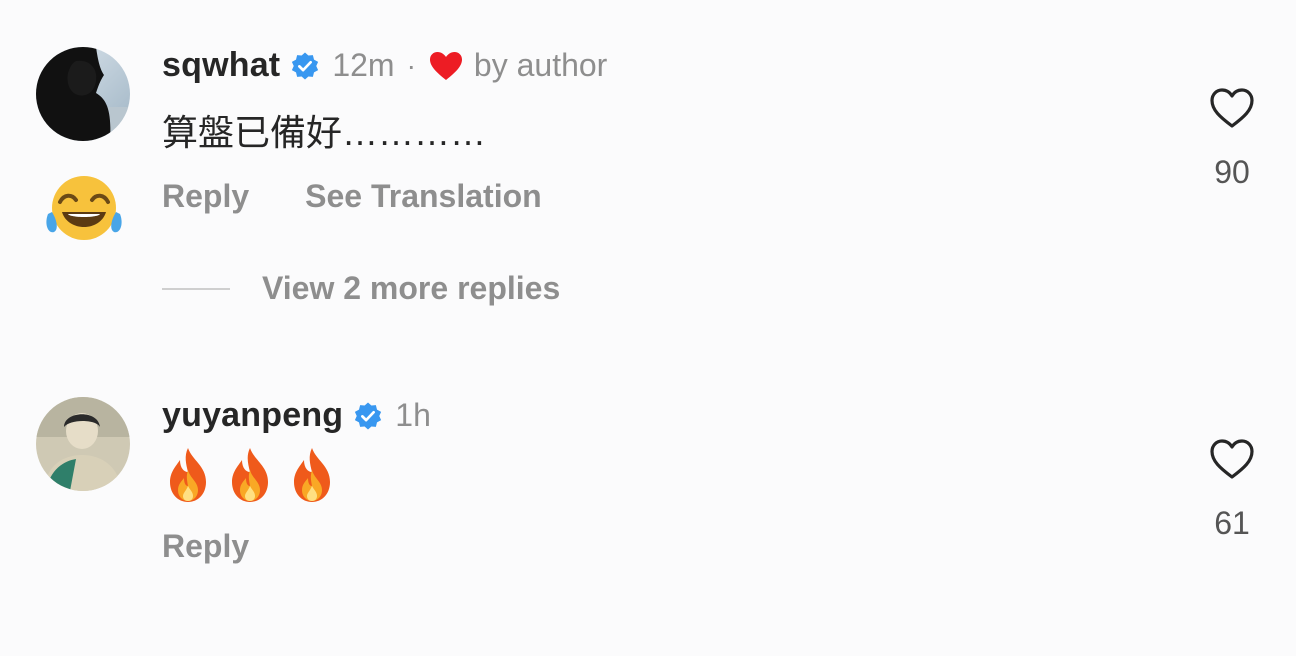 The height and width of the screenshot is (656, 1296). Describe the element at coordinates (1232, 138) in the screenshot. I see `like-column: 90` at that location.